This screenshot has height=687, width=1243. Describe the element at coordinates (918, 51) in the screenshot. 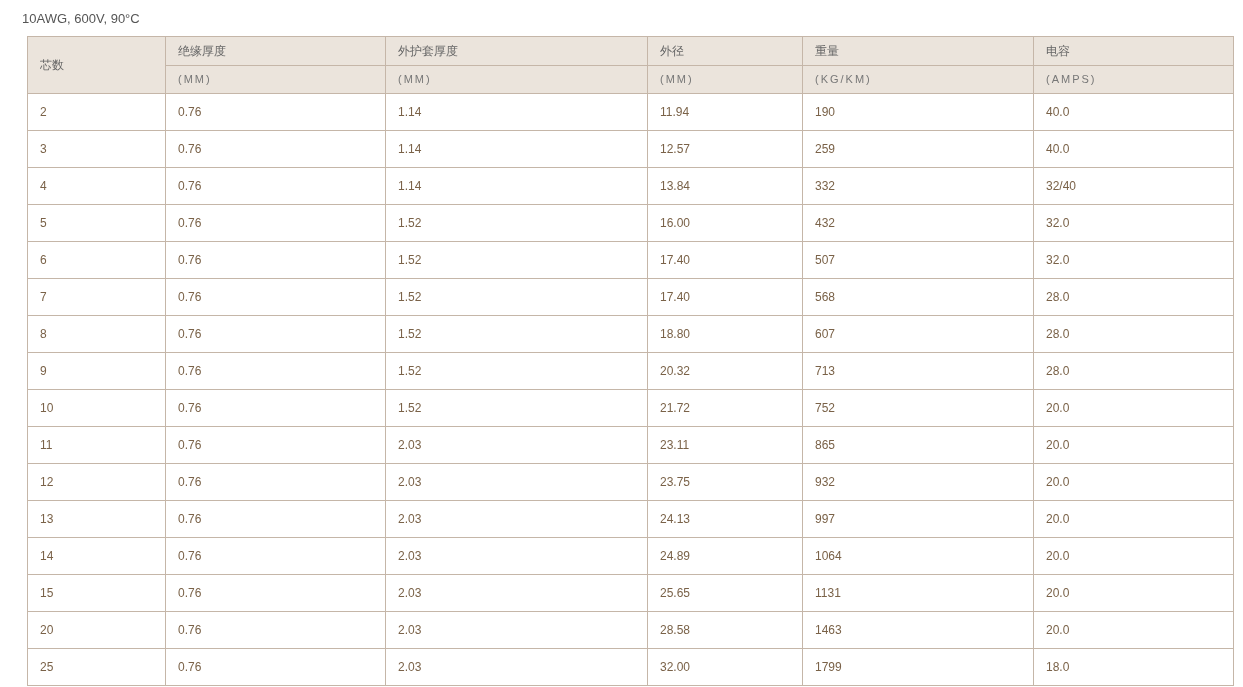

I see `header-cell: 重量` at that location.